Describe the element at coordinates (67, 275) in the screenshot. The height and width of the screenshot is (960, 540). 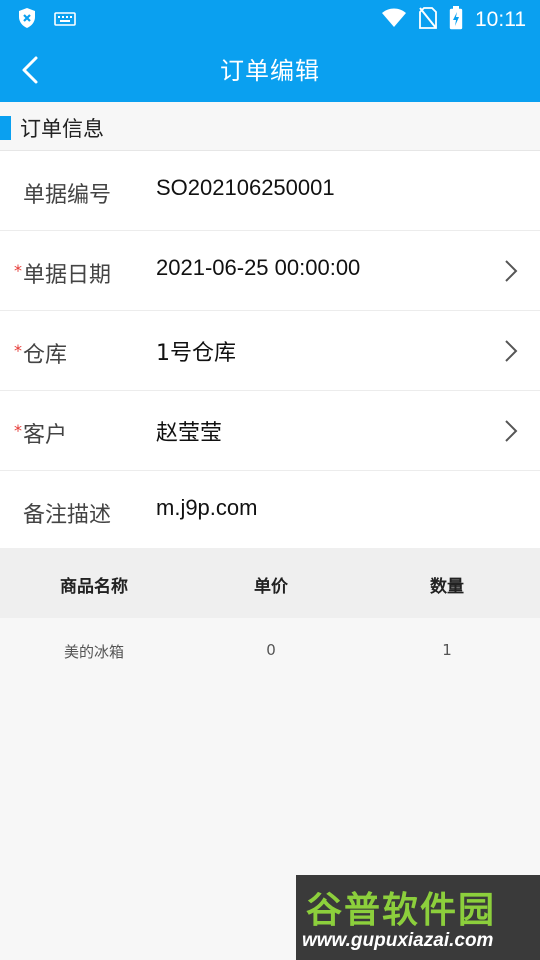
I see `form-label: 单据日期` at that location.